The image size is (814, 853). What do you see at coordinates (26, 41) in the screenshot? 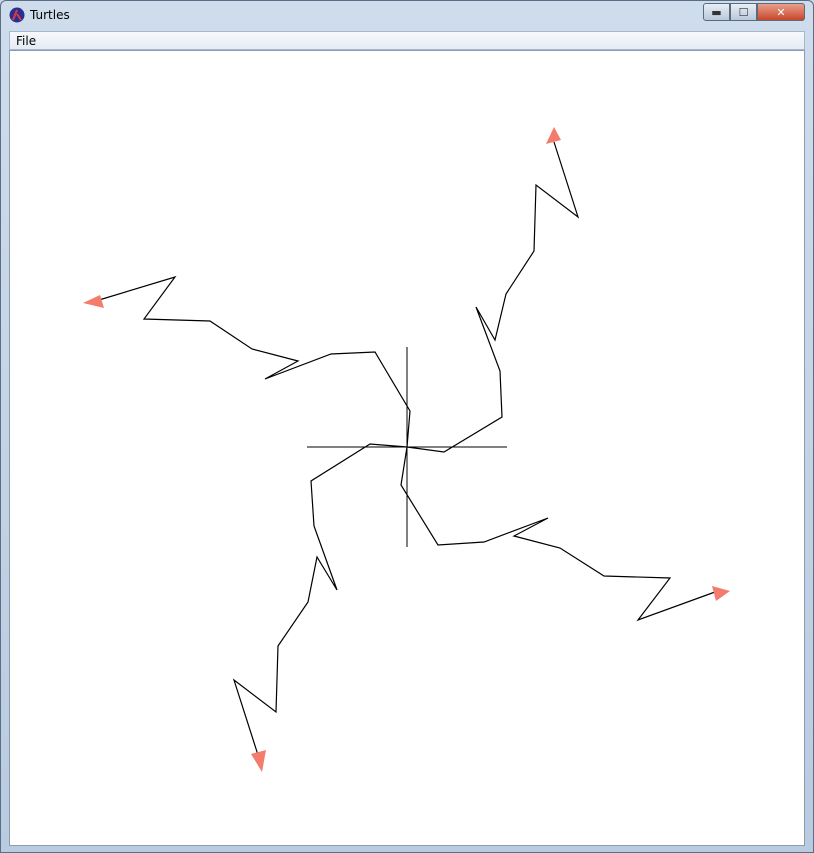
I see `menu-file: File` at bounding box center [26, 41].